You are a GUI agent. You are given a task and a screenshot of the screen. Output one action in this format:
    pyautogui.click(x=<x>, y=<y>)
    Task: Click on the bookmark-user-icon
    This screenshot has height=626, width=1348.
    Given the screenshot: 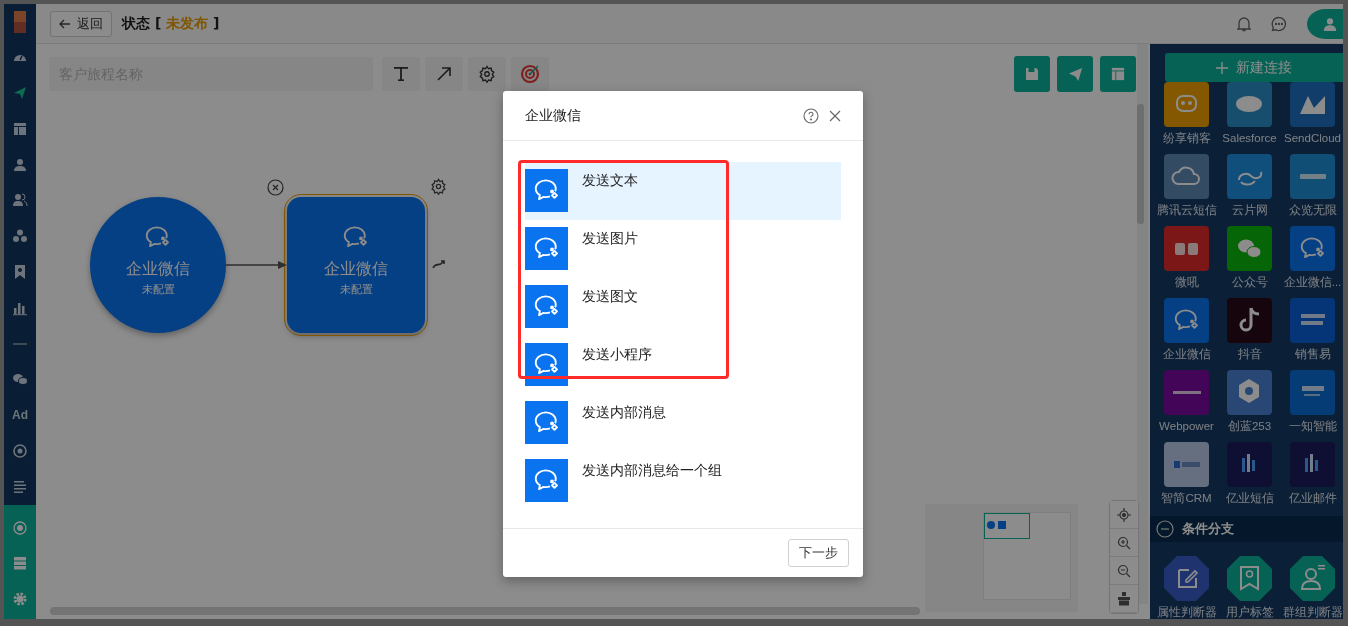 What is the action you would take?
    pyautogui.click(x=1249, y=578)
    